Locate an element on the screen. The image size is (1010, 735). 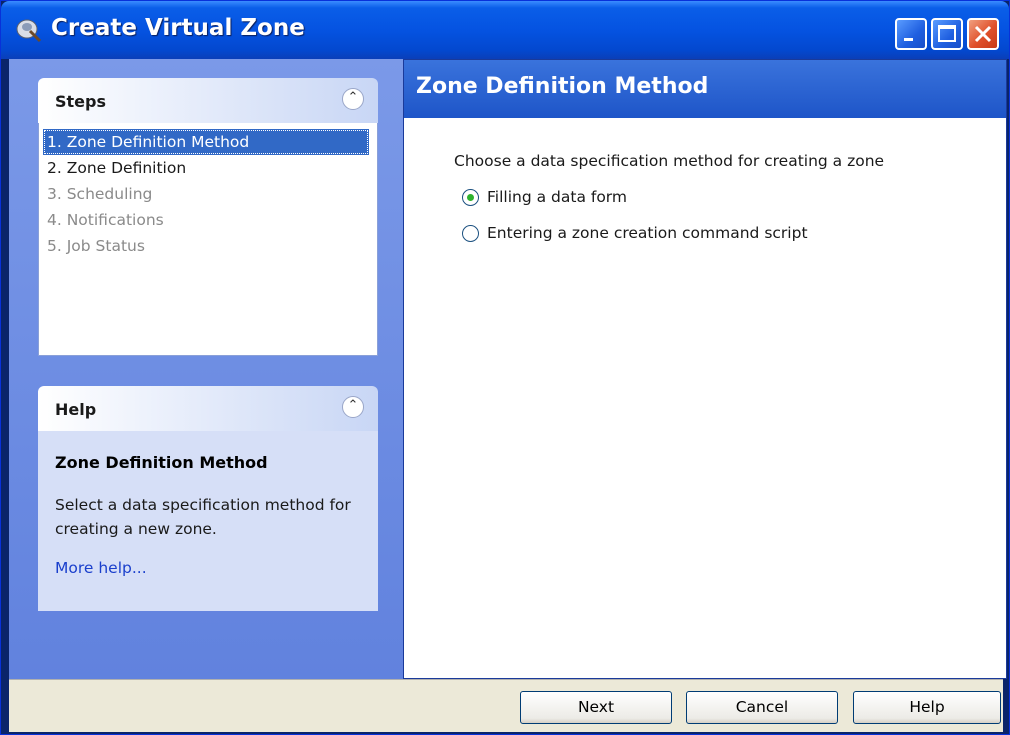
close-icon is located at coordinates (983, 34).